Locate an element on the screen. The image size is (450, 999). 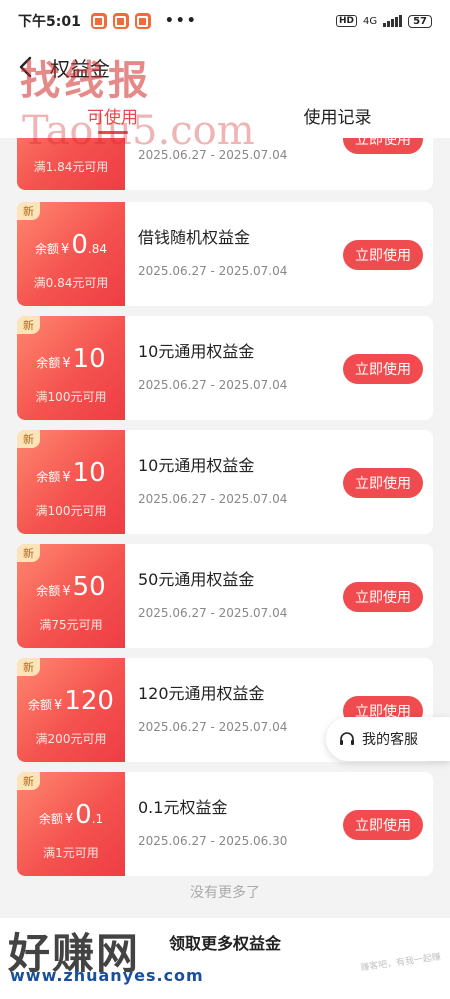
coupon-ticket: 新 余额 ¥50 满75元可用 is located at coordinates (73, 596).